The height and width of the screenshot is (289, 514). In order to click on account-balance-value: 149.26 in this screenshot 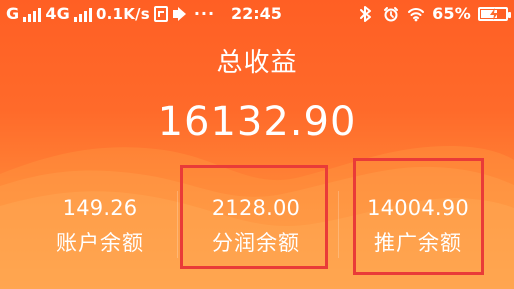, I will do `click(100, 208)`.